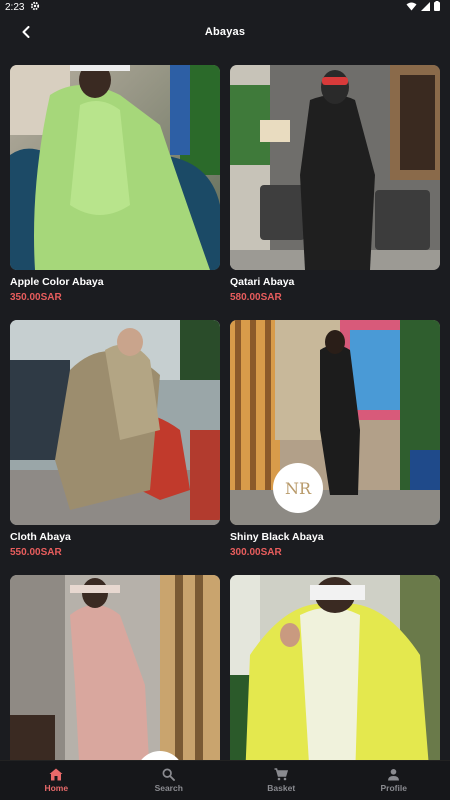 The width and height of the screenshot is (450, 800). Describe the element at coordinates (169, 774) in the screenshot. I see `search-icon` at that location.